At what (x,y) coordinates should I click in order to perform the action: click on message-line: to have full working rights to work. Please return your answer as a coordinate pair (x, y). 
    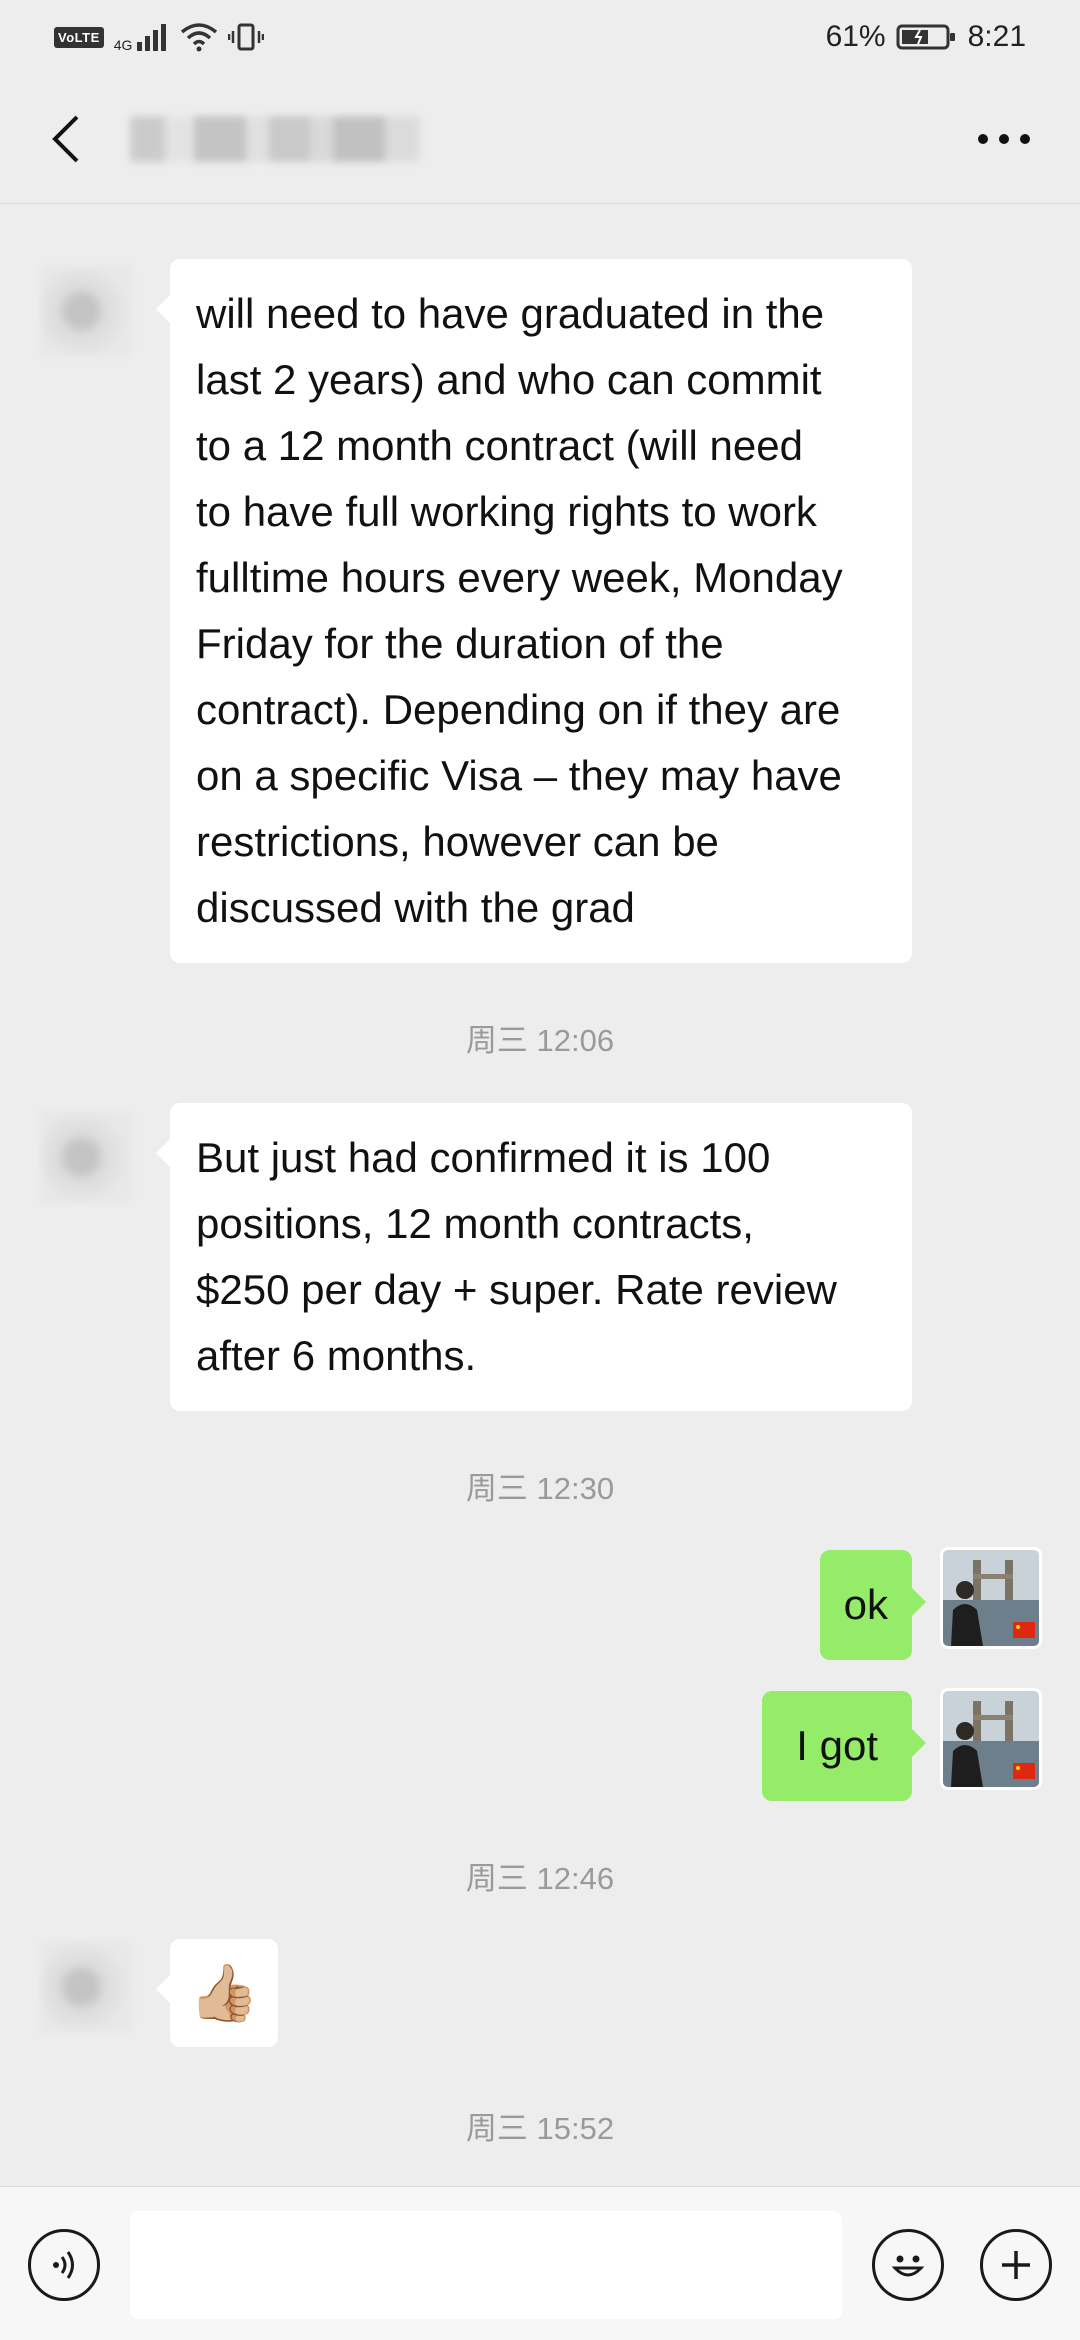
    Looking at the image, I should click on (506, 511).